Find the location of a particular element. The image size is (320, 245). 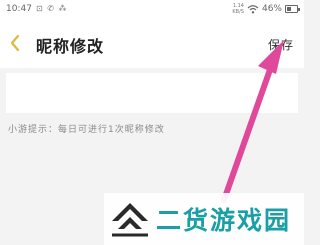

battery-fill is located at coordinates (289, 9).